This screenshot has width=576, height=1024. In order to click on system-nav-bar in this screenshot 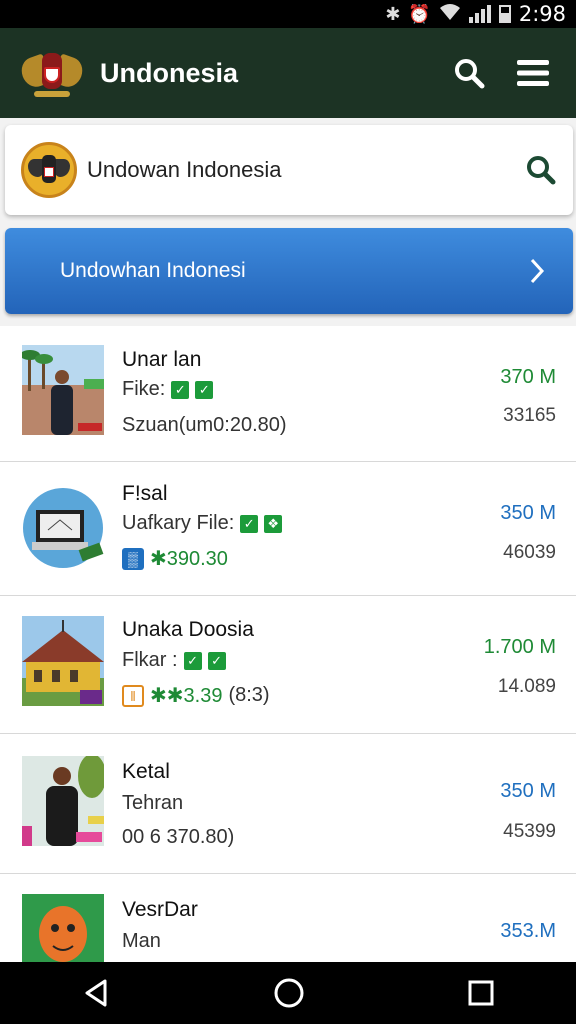, I will do `click(288, 993)`.